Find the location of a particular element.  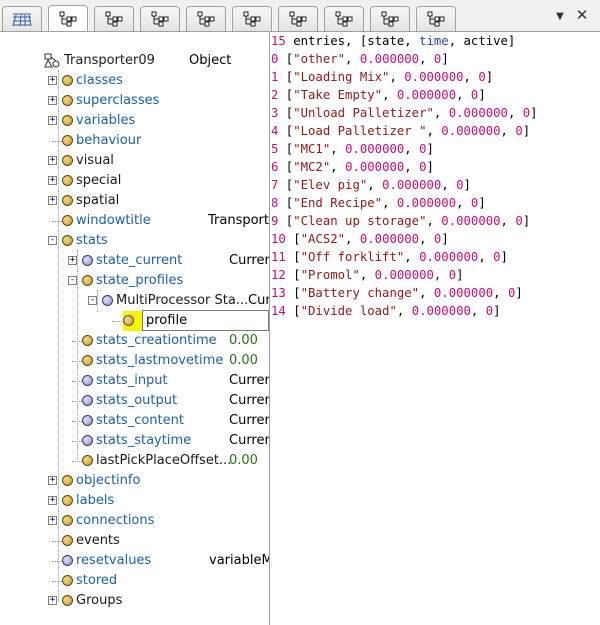

tree-row: windowtitle Transporter09 is located at coordinates (134, 221).